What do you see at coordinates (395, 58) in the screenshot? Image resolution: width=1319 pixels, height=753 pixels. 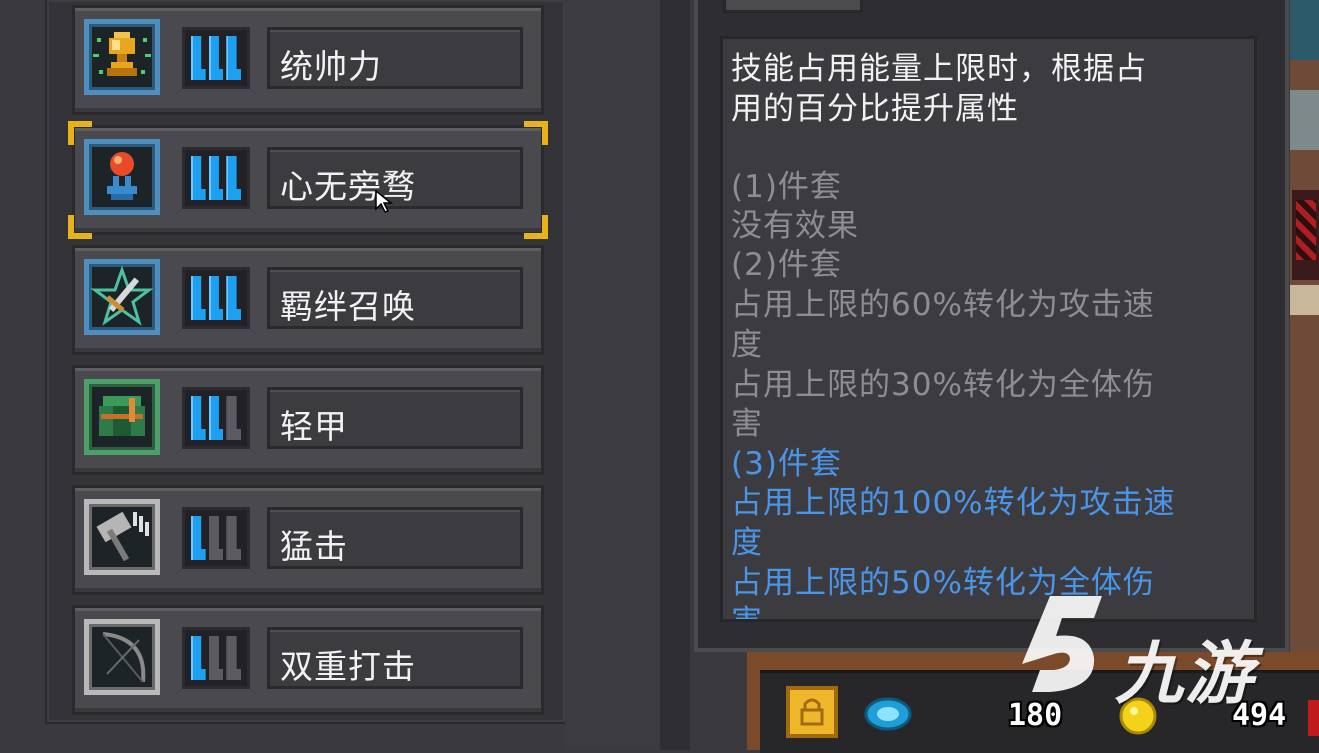 I see `skill-name-box: 统帅力` at bounding box center [395, 58].